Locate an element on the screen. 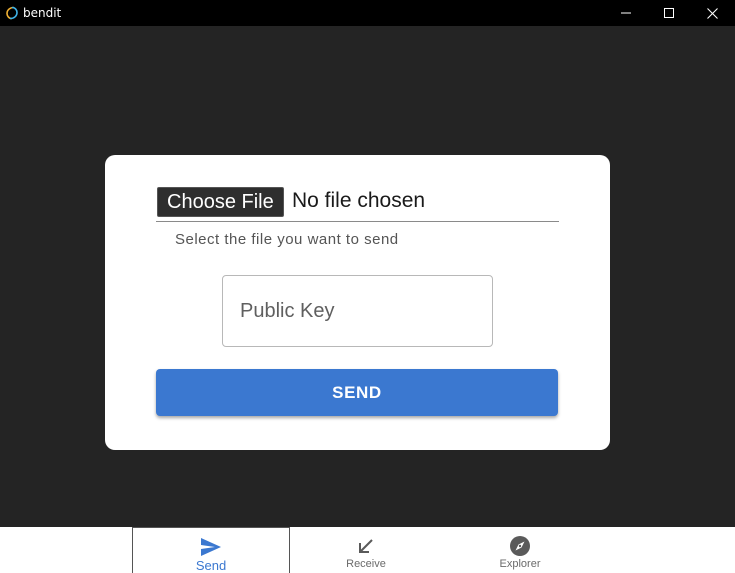 The width and height of the screenshot is (735, 573). nav-receive: Receive is located at coordinates (366, 550).